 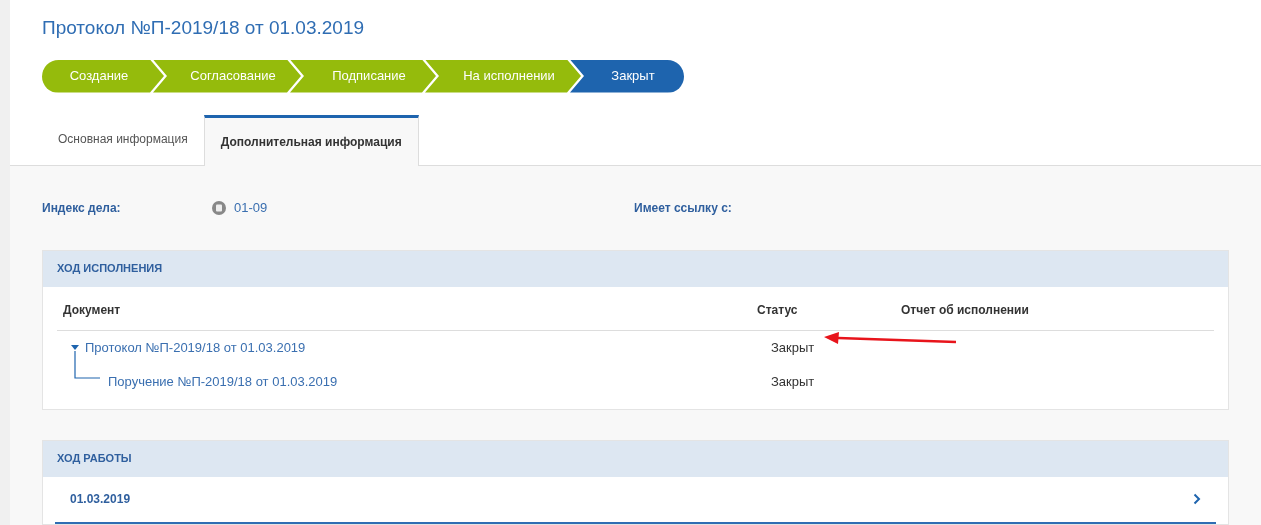 What do you see at coordinates (635, 500) in the screenshot?
I see `work-date-row: 01.03.2019` at bounding box center [635, 500].